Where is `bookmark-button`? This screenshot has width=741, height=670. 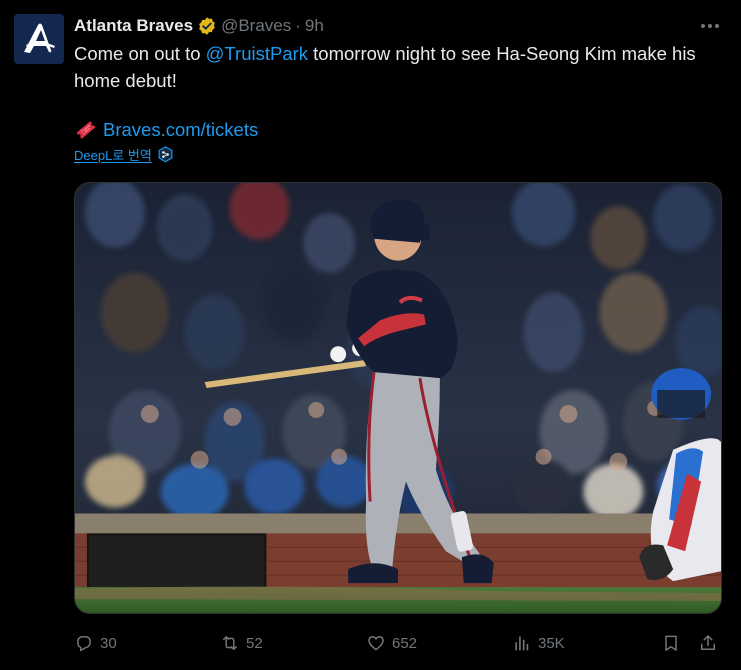 bookmark-button is located at coordinates (671, 643).